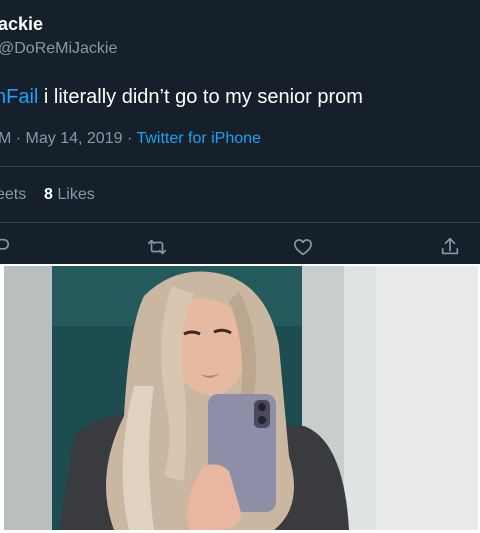 The height and width of the screenshot is (533, 480). I want to click on like-button, so click(303, 249).